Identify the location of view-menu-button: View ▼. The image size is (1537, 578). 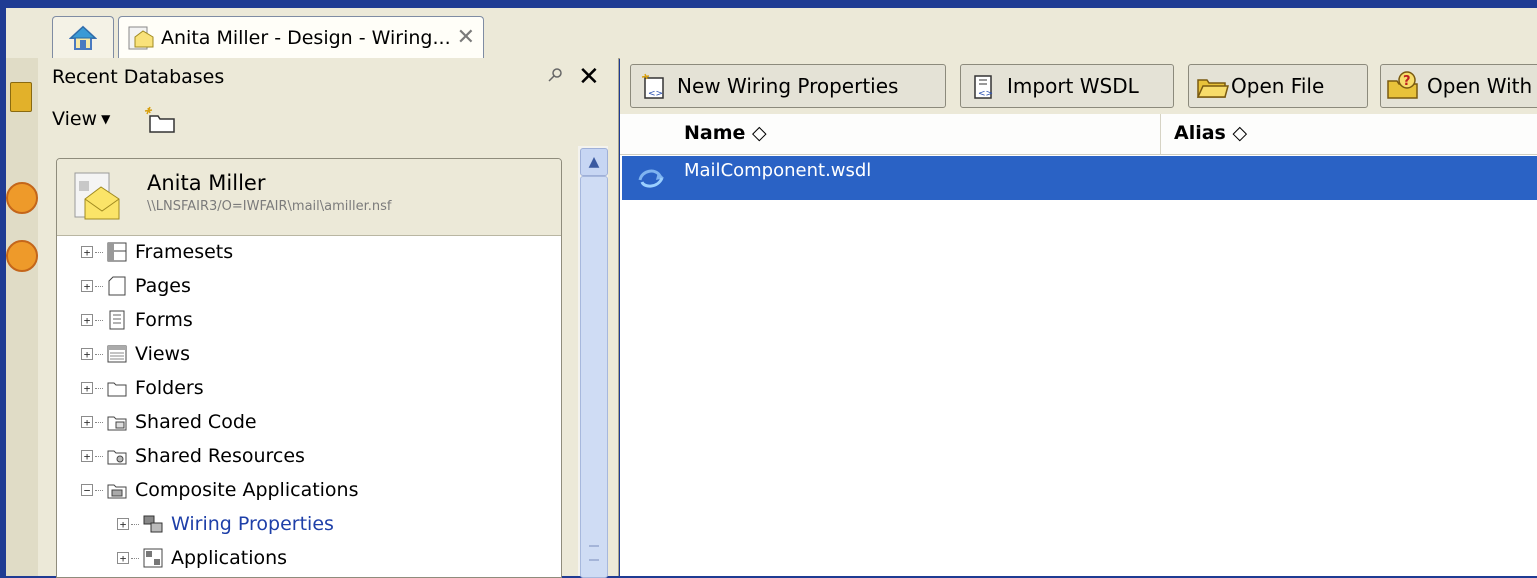
(81, 119).